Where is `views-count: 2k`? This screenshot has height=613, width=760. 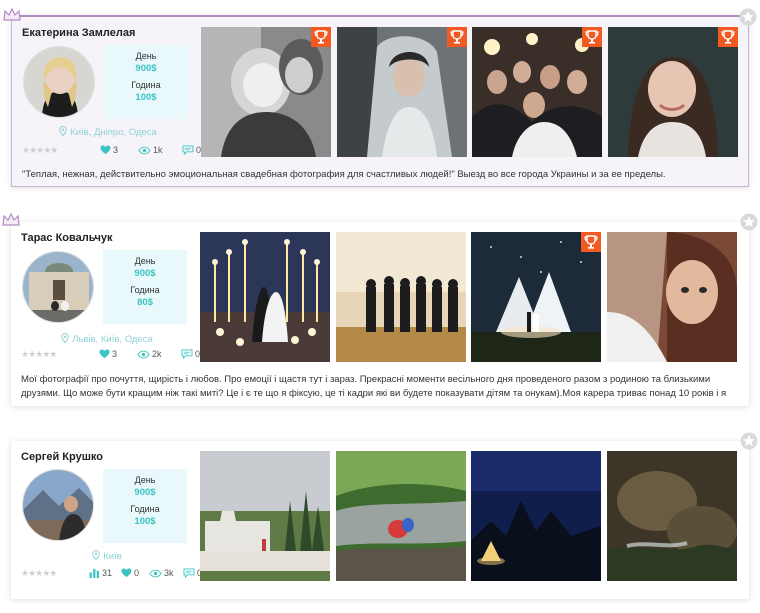 views-count: 2k is located at coordinates (157, 354).